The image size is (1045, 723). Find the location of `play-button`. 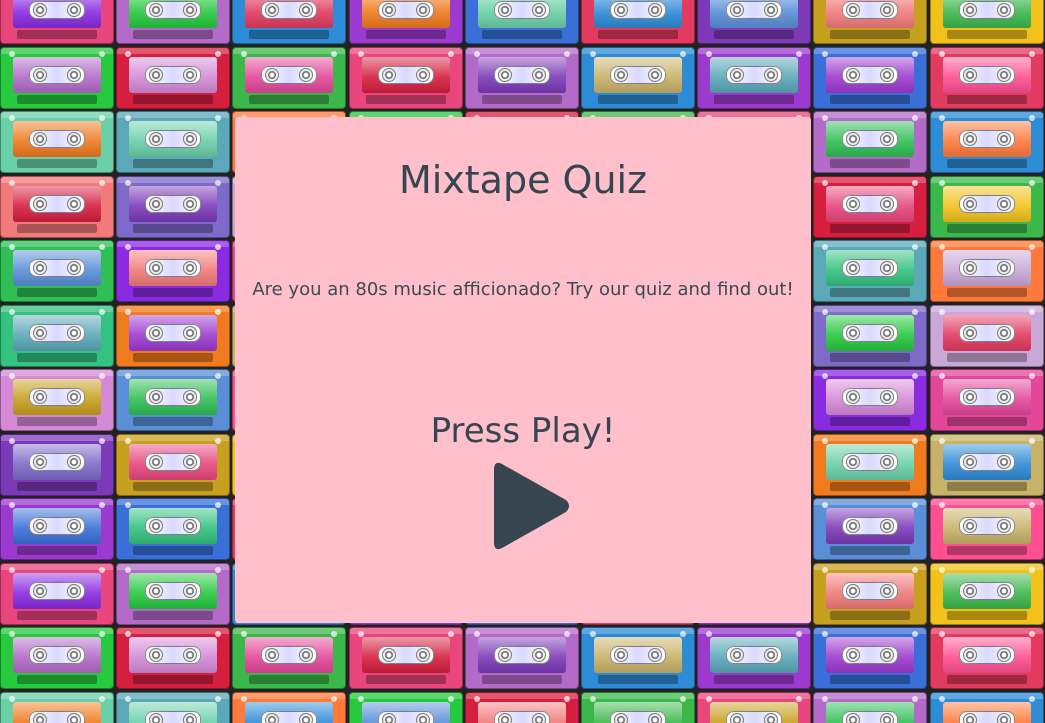

play-button is located at coordinates (531, 506).